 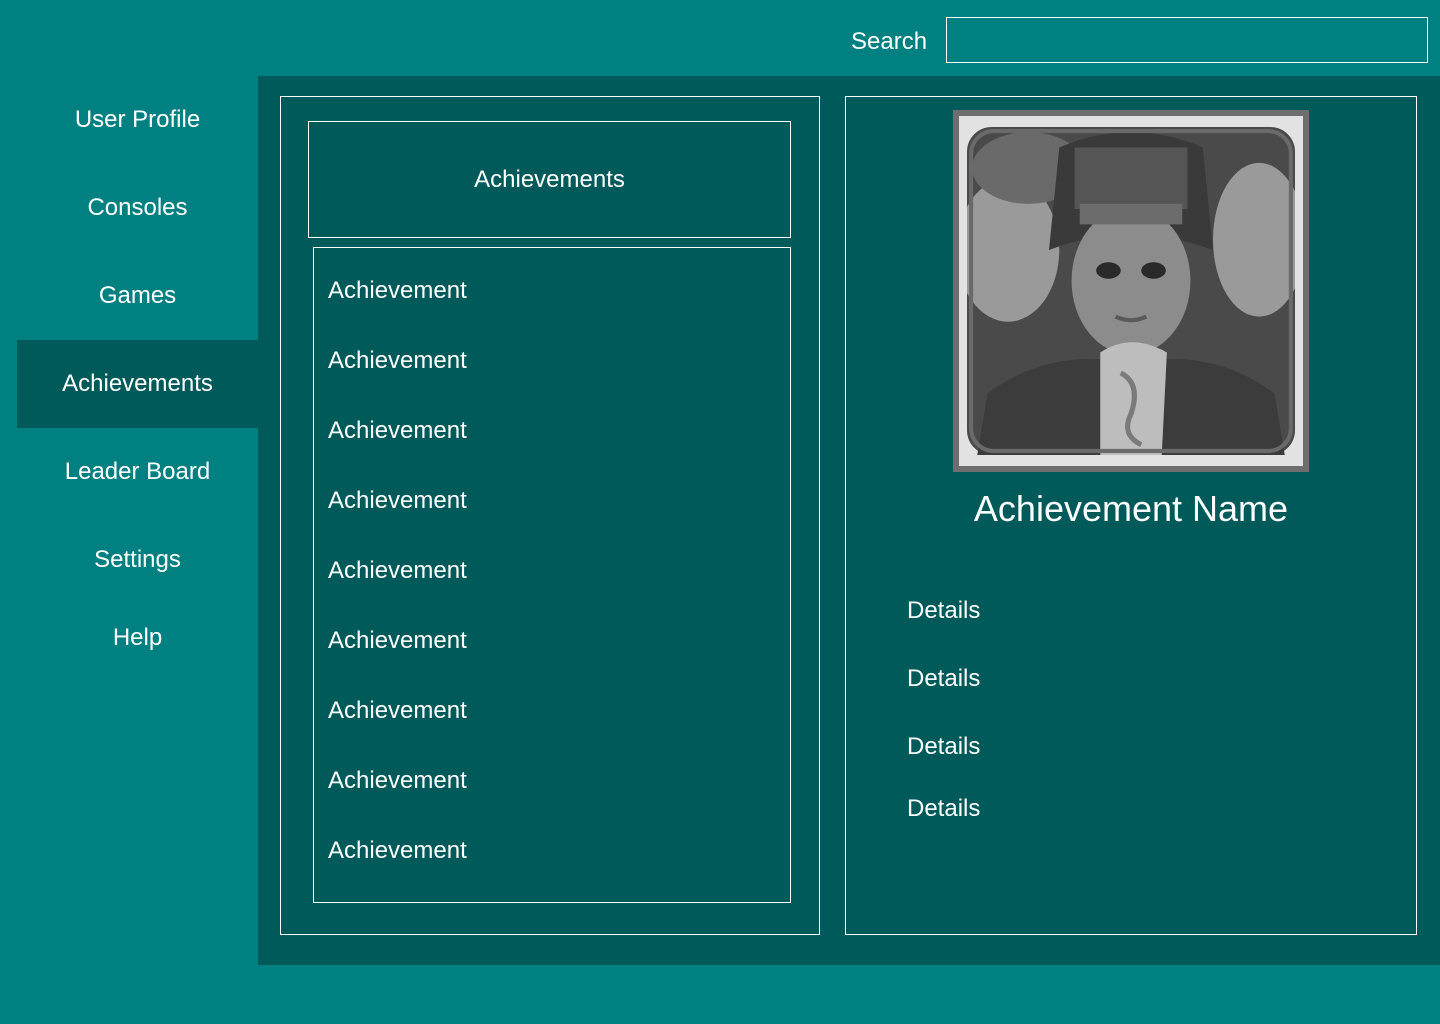 I want to click on sidebar-item-leader-board: Leader Board, so click(x=137, y=472).